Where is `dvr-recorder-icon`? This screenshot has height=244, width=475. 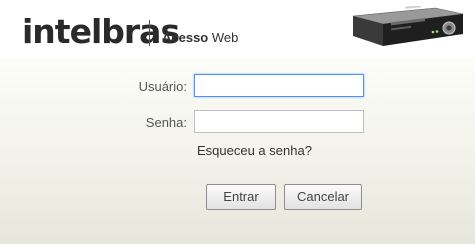
dvr-recorder-icon is located at coordinates (408, 26).